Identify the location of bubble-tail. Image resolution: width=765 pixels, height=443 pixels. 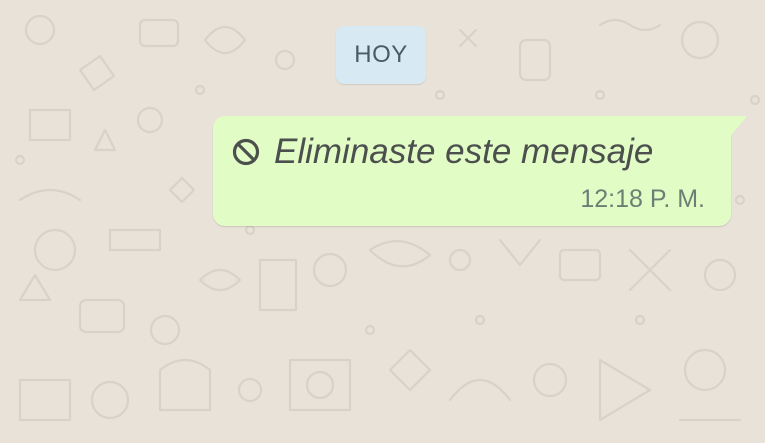
(738, 127).